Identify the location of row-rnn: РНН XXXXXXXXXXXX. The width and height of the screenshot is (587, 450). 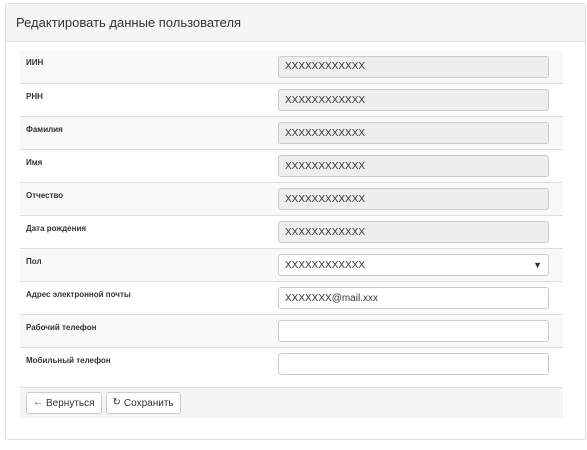
(291, 99).